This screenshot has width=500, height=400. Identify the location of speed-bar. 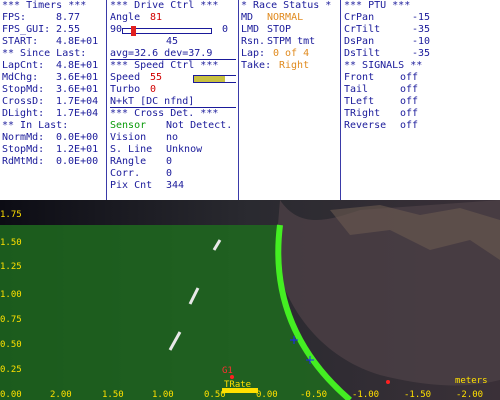
(214, 79).